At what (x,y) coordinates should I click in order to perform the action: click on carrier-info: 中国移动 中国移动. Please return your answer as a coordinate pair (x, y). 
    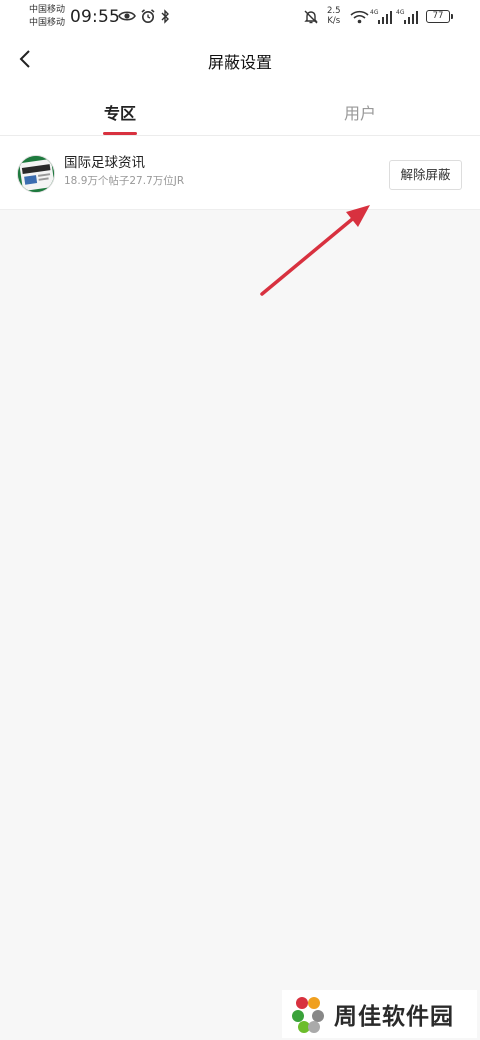
    Looking at the image, I should click on (47, 17).